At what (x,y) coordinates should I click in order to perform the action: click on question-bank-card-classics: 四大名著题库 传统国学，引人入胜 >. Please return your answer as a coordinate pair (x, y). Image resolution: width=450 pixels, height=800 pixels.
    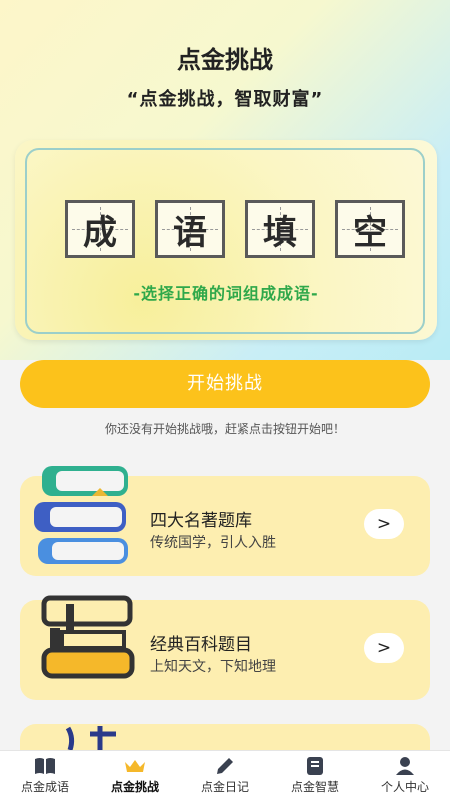
    Looking at the image, I should click on (225, 521).